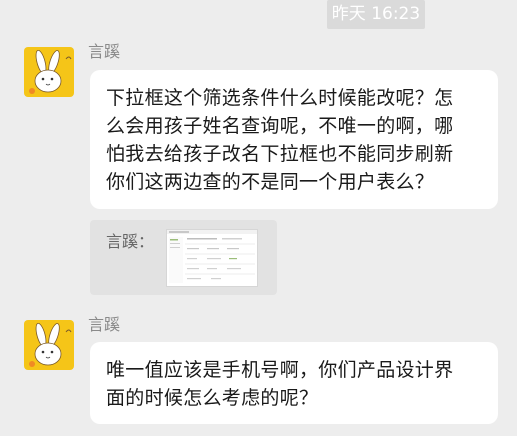 The height and width of the screenshot is (436, 517). Describe the element at coordinates (280, 98) in the screenshot. I see `message-line: 下拉框这个筛选条件什么时候能改呢？怎` at that location.